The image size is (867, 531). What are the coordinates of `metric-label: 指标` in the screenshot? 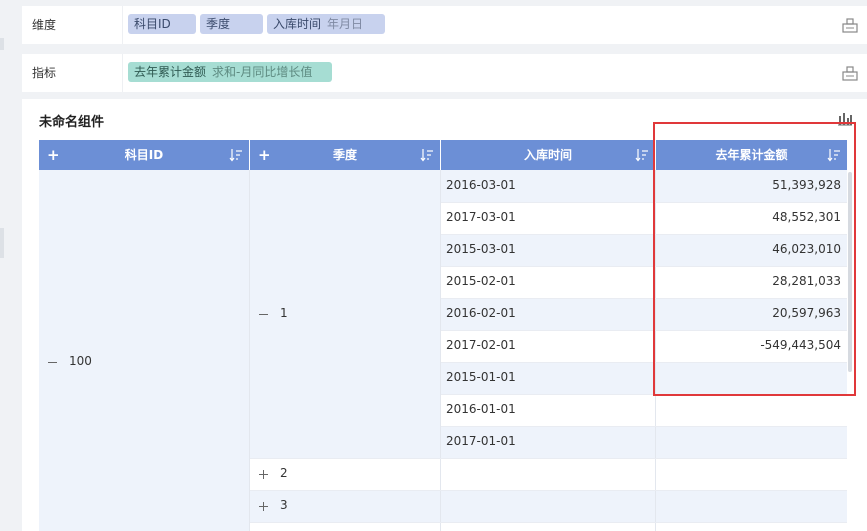 It's located at (44, 73).